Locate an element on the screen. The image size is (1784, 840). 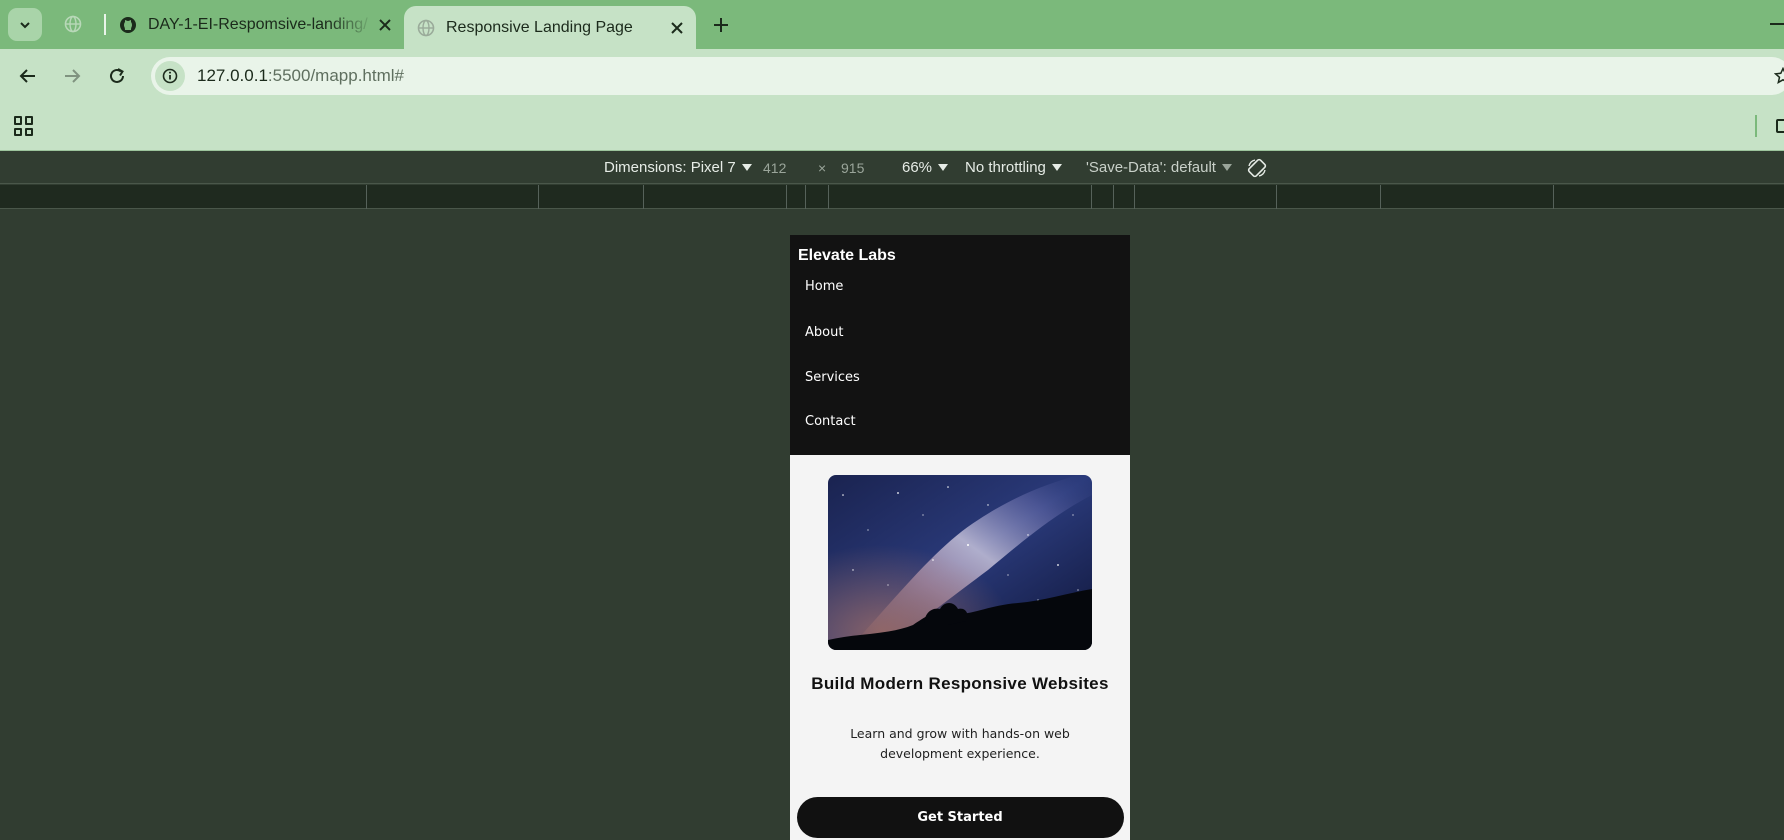
arrow-left-icon is located at coordinates (27, 76).